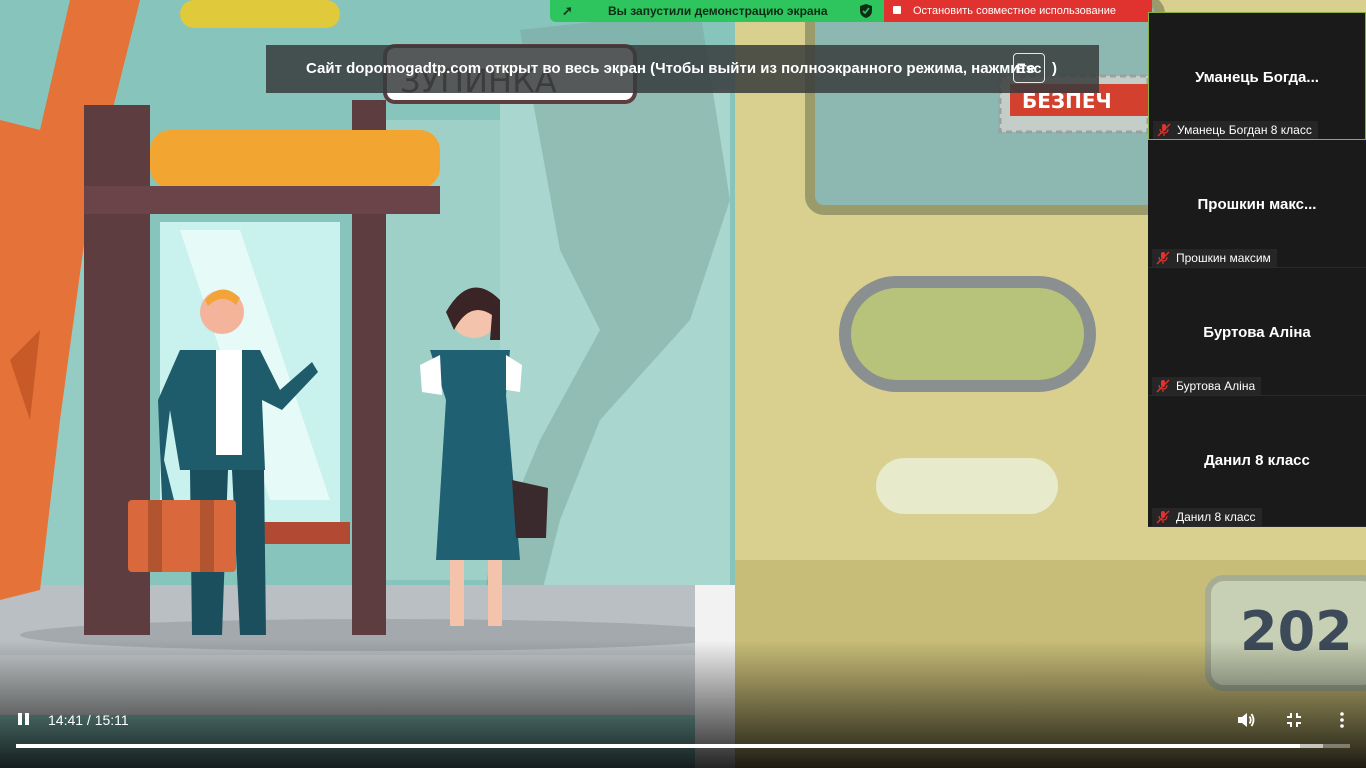  What do you see at coordinates (1223, 258) in the screenshot?
I see `participant-label: Прошкин максим` at bounding box center [1223, 258].